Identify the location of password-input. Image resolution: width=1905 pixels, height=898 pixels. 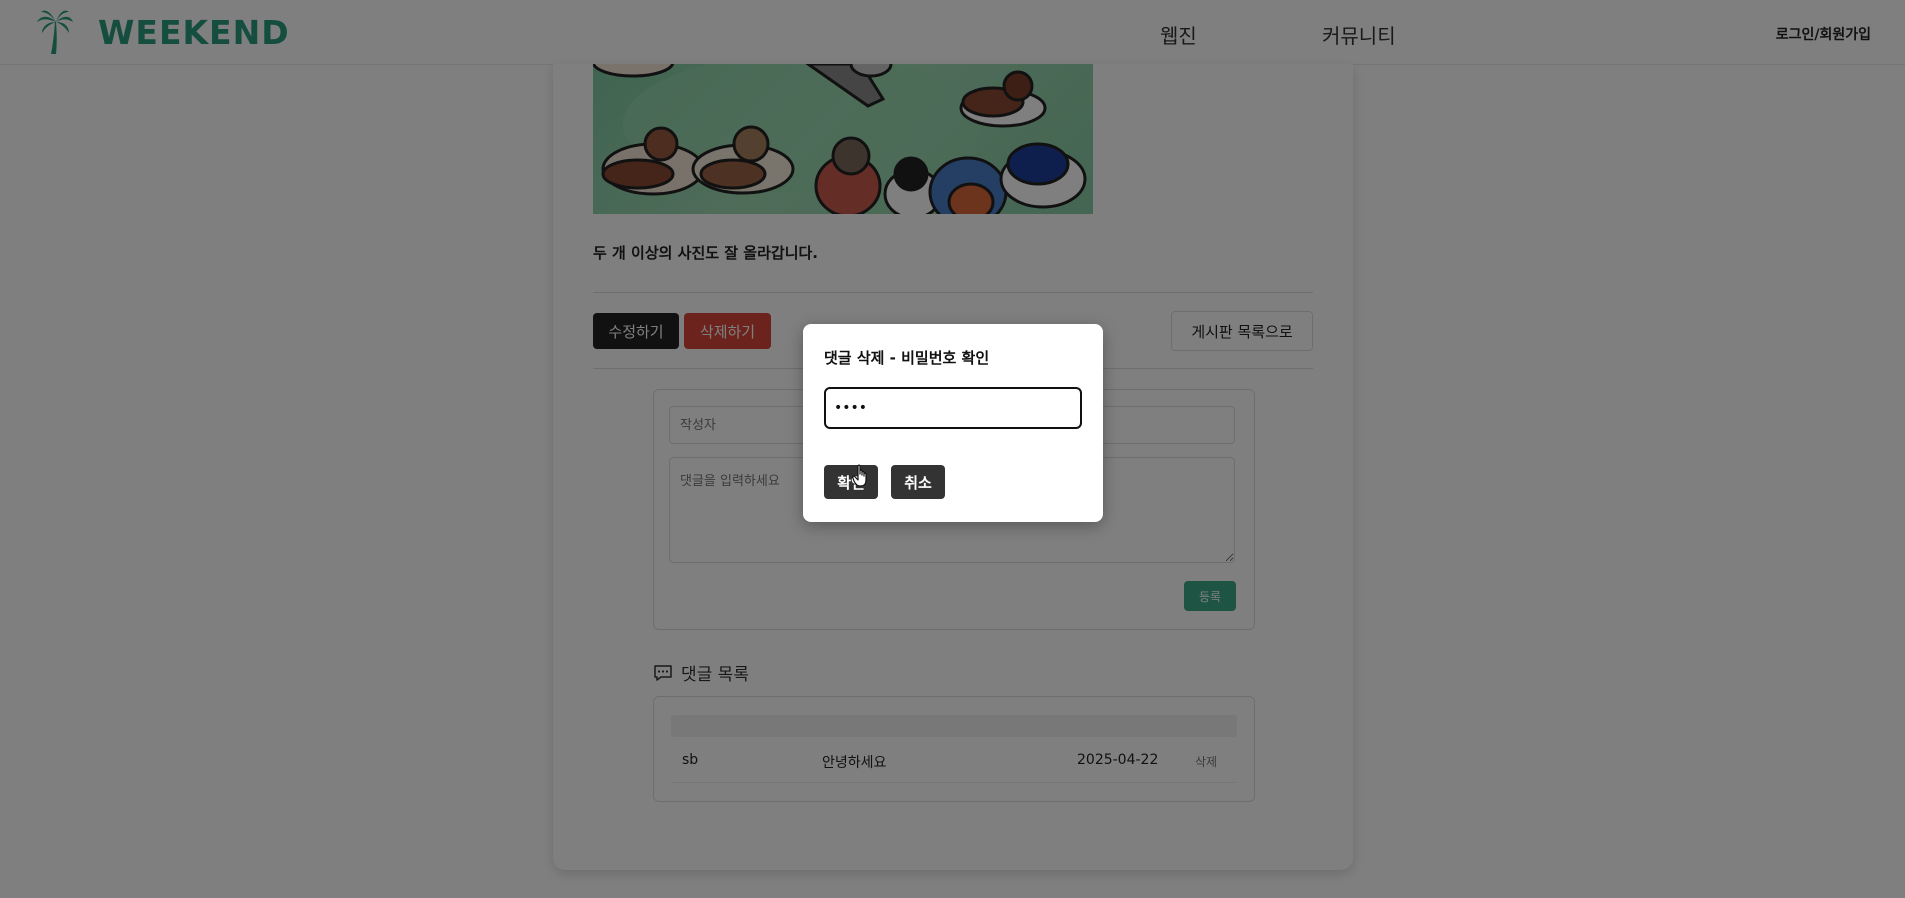
(953, 408).